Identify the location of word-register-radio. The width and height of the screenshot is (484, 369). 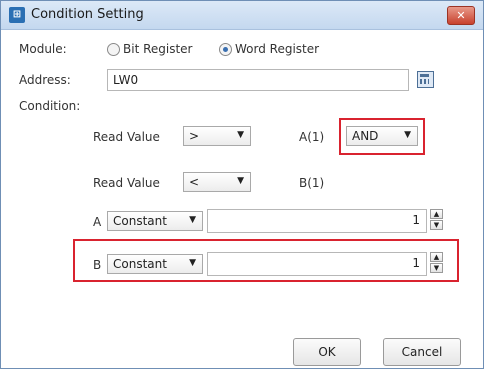
(225, 49).